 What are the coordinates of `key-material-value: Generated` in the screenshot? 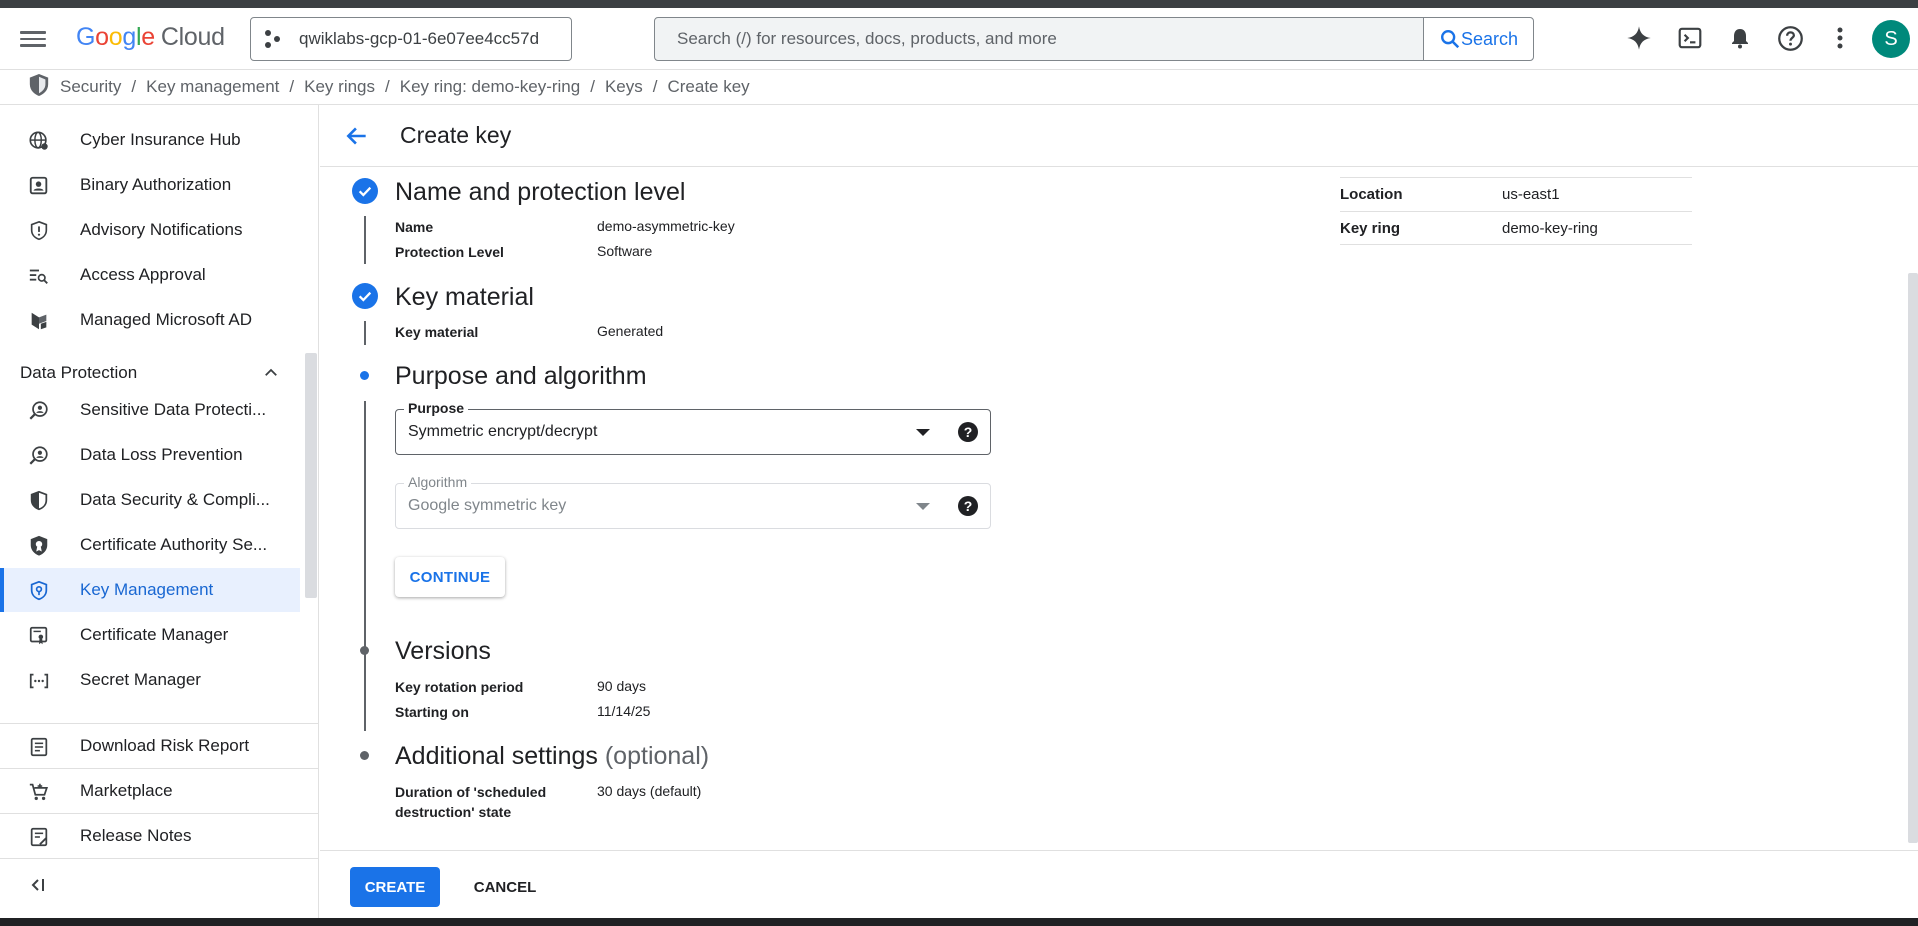 It's located at (630, 331).